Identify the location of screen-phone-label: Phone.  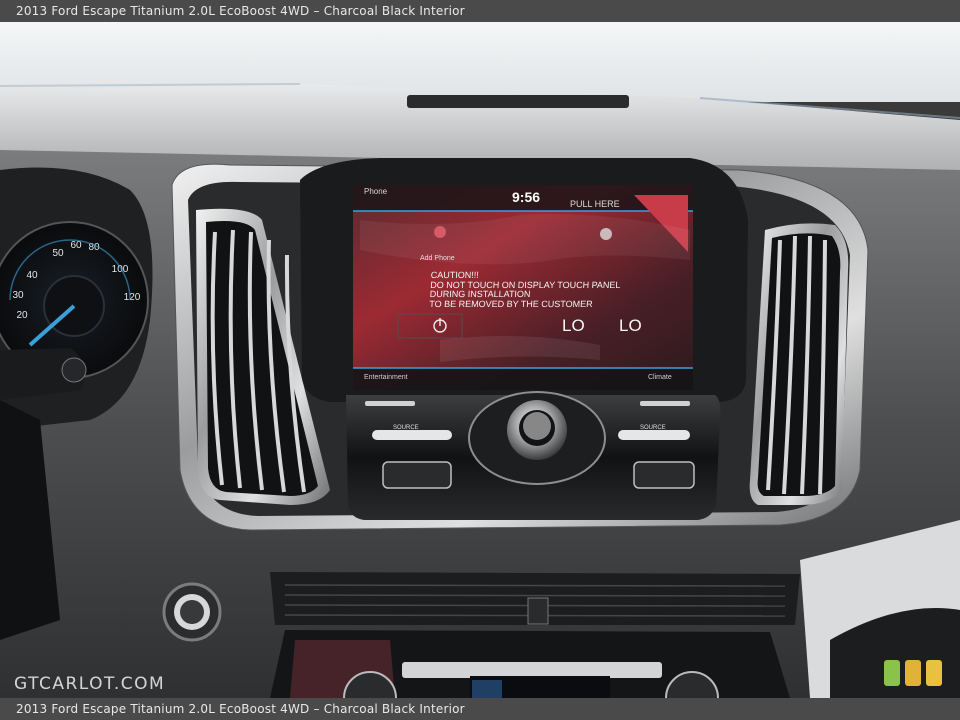
(375, 191).